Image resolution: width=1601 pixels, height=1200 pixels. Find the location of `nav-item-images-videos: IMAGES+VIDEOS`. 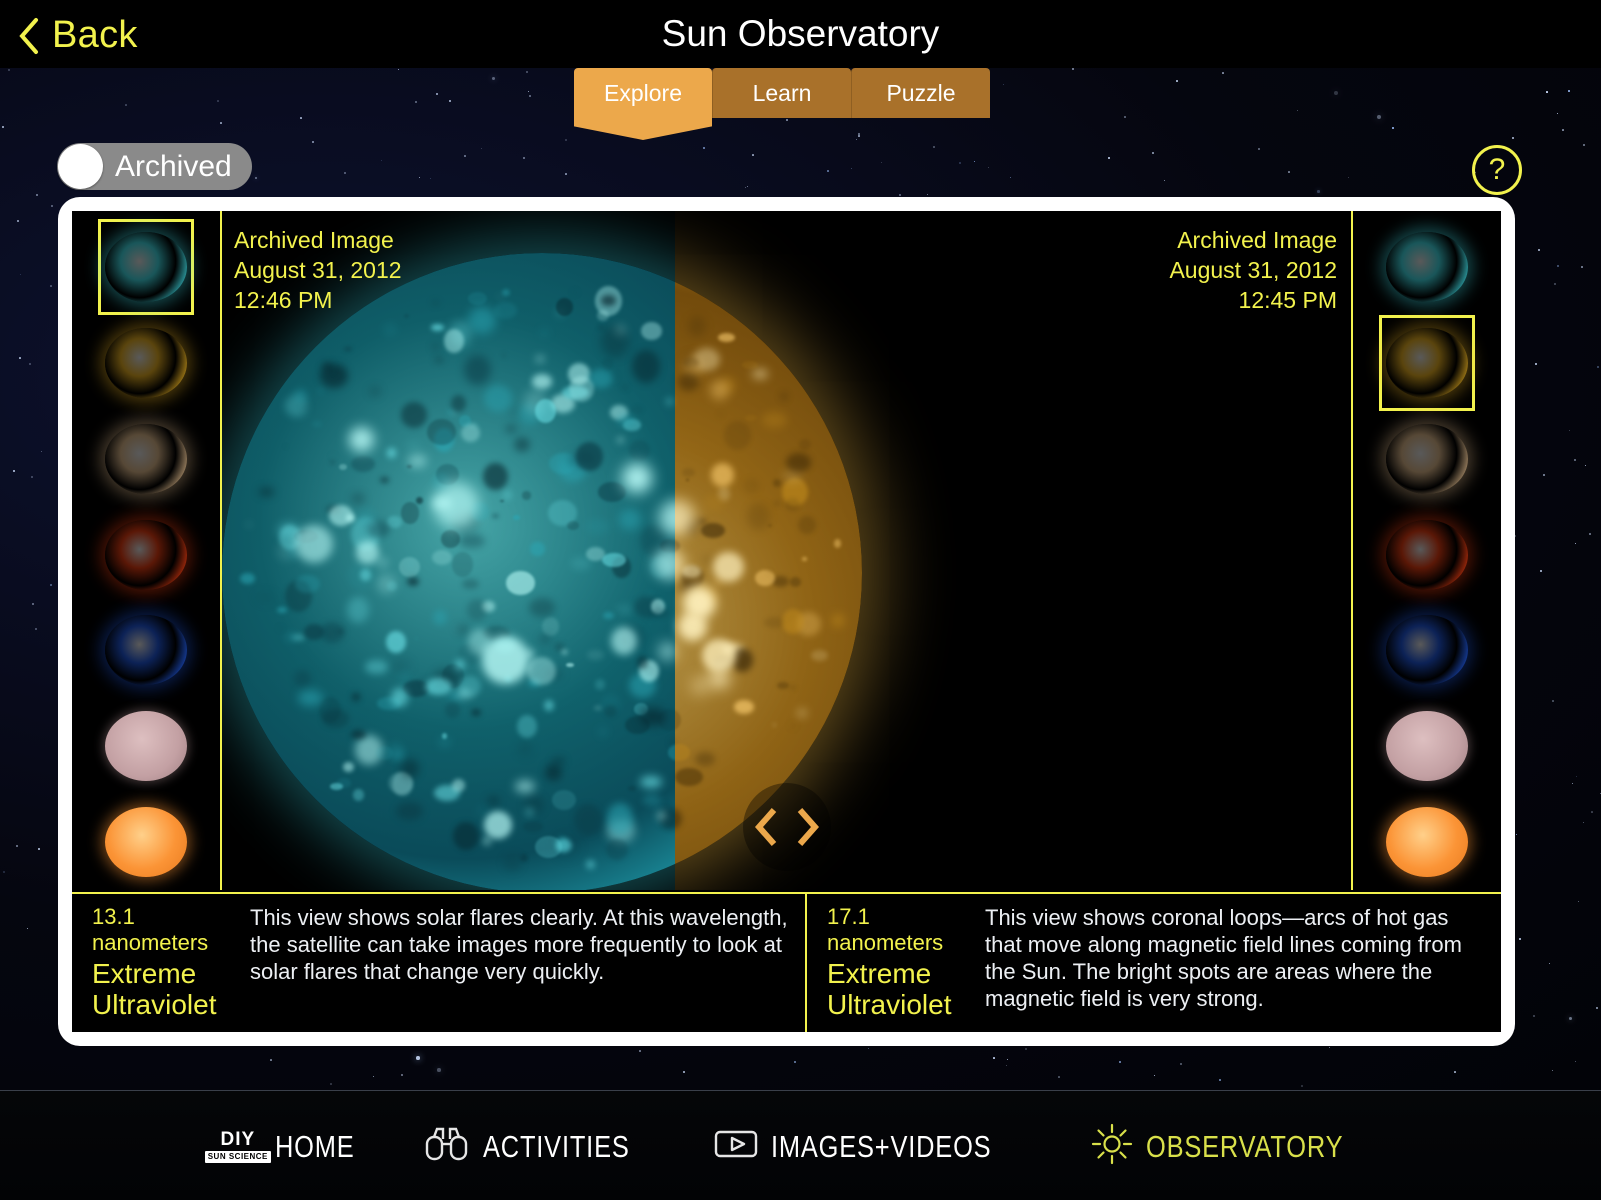

nav-item-images-videos: IMAGES+VIDEOS is located at coordinates (877, 1146).